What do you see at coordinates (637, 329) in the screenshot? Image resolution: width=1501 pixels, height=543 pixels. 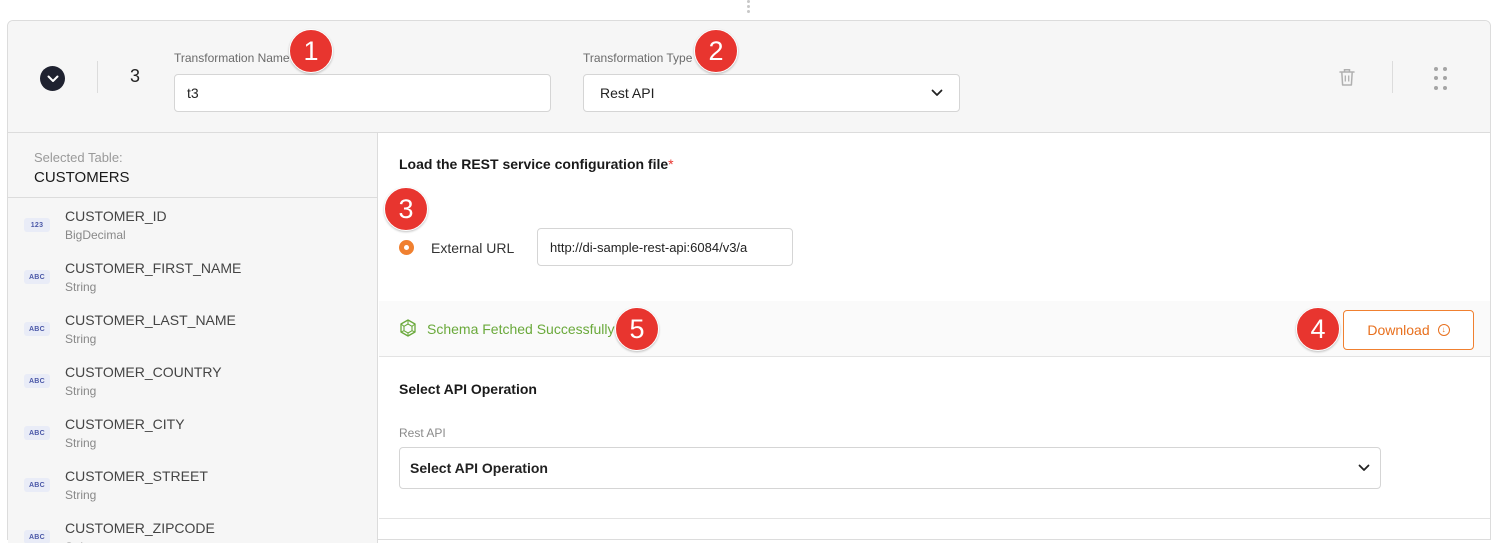 I see `annotation-badge-5: 5` at bounding box center [637, 329].